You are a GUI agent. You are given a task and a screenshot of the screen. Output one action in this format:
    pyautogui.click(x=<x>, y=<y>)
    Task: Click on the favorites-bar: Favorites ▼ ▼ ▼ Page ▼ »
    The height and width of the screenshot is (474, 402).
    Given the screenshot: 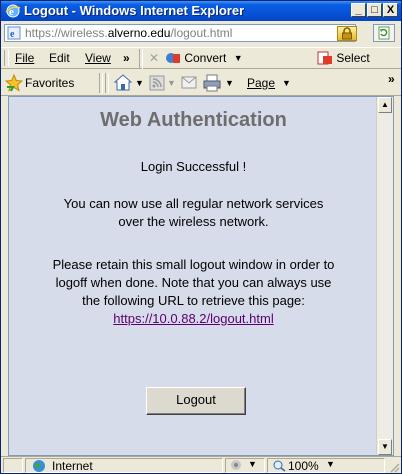 What is the action you would take?
    pyautogui.click(x=201, y=83)
    